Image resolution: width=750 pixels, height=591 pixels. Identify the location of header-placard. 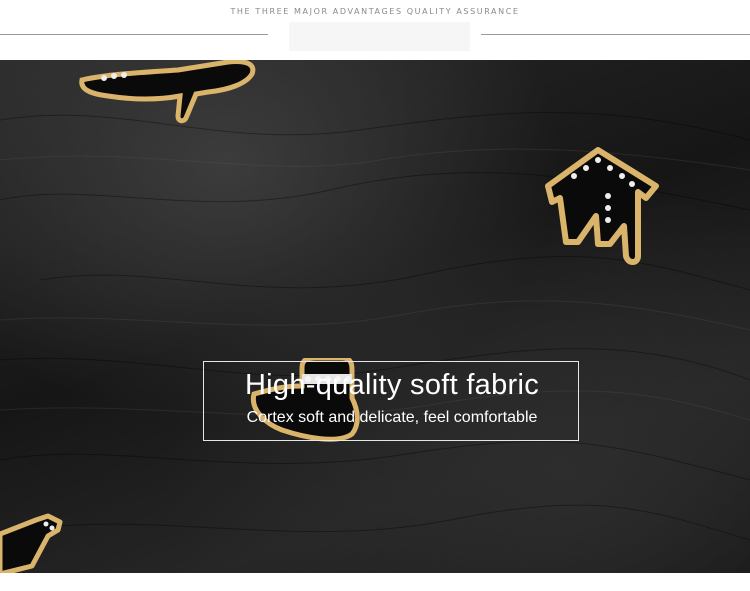
(379, 36).